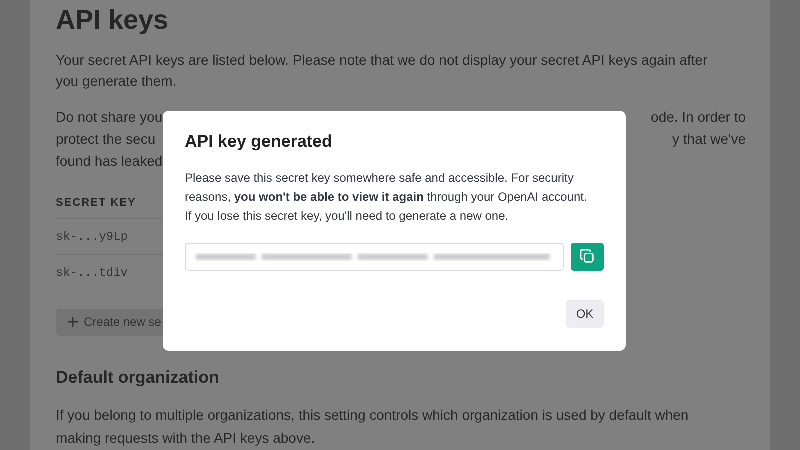 The width and height of the screenshot is (800, 450). Describe the element at coordinates (585, 314) in the screenshot. I see `ok-button: OK` at that location.